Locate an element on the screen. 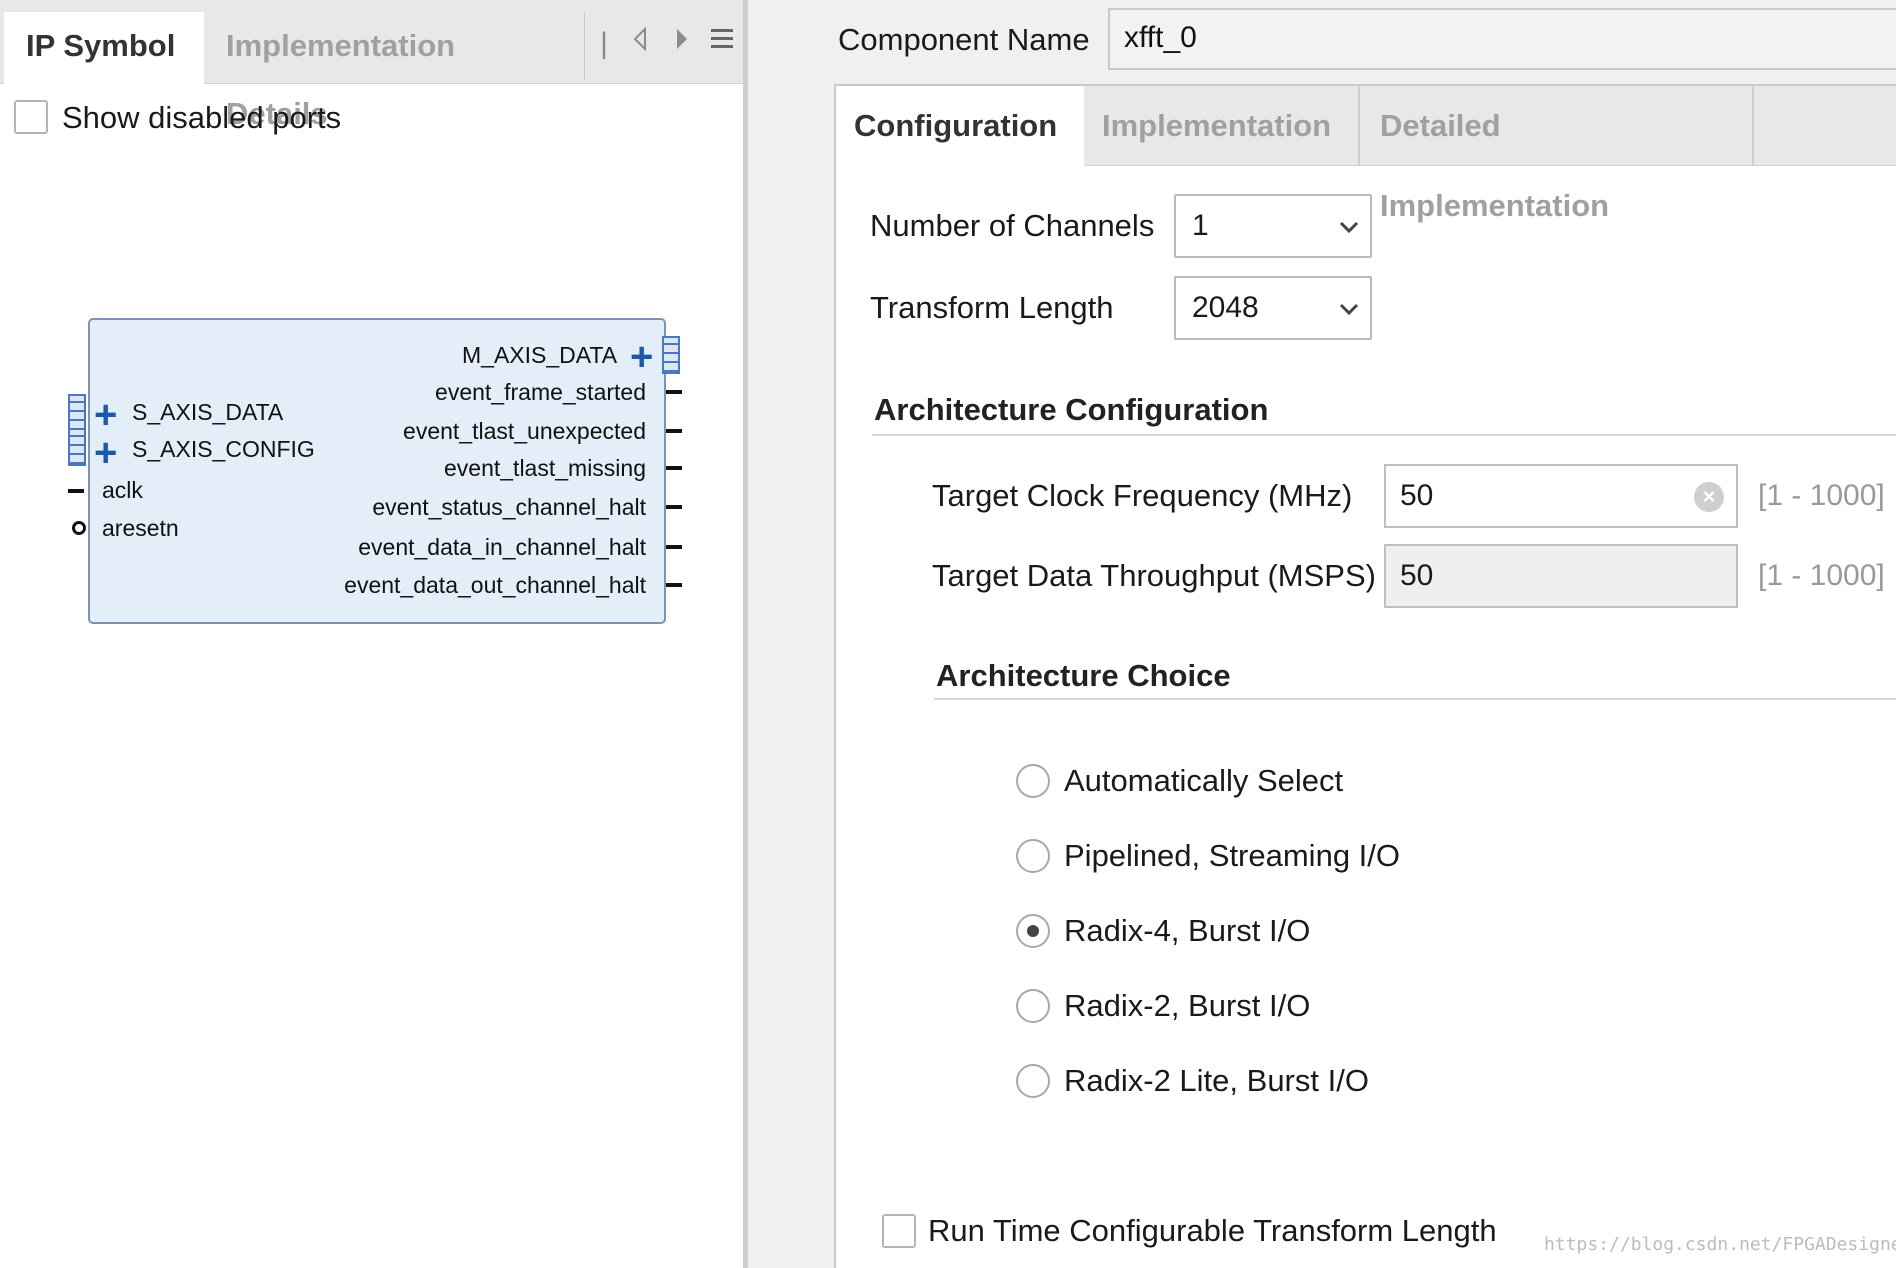  radio-radix2-lite-burst is located at coordinates (1033, 1081).